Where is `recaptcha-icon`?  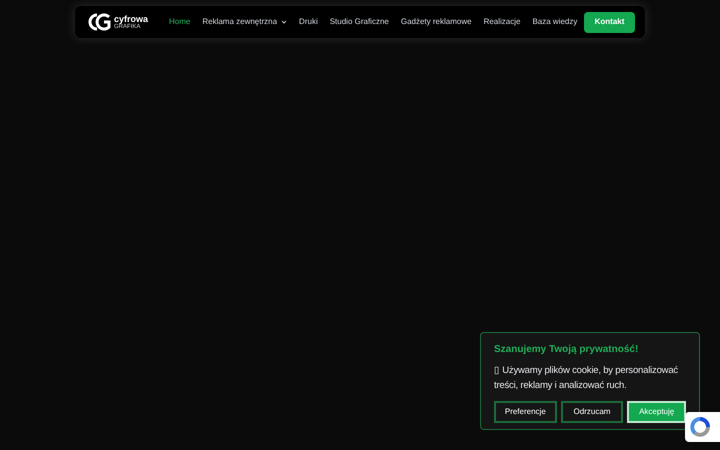 recaptcha-icon is located at coordinates (700, 427).